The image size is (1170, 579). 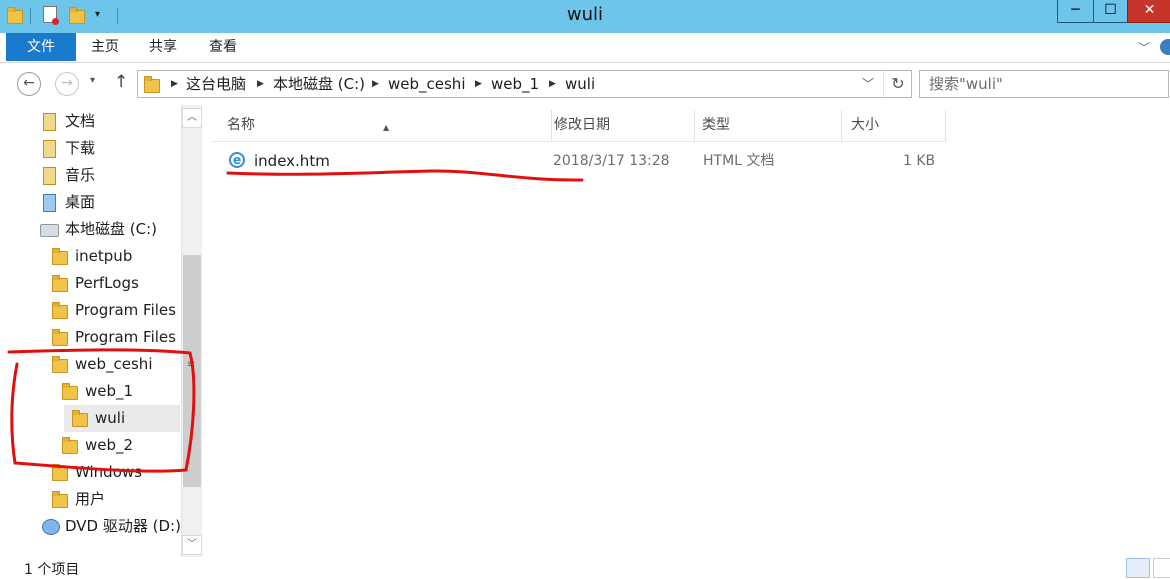 I want to click on file-type: HTML 文档, so click(x=739, y=161).